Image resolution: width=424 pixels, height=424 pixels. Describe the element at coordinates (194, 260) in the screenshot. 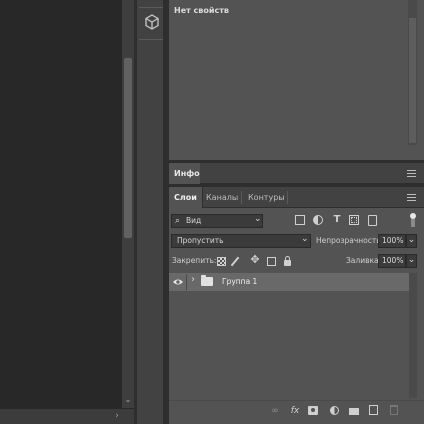

I see `lock-label: Закрепить:` at that location.